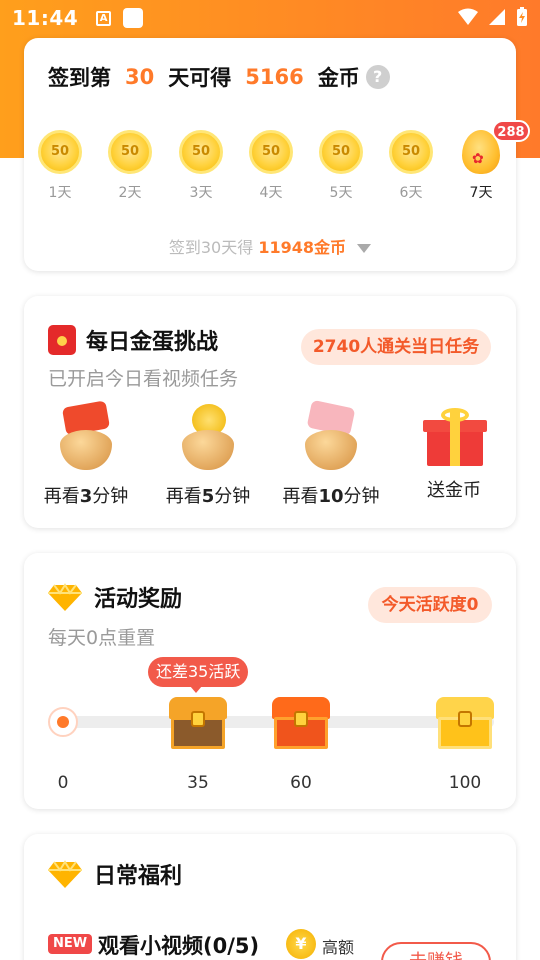 The width and height of the screenshot is (540, 960). Describe the element at coordinates (511, 131) in the screenshot. I see `bonus-badge: 288` at that location.